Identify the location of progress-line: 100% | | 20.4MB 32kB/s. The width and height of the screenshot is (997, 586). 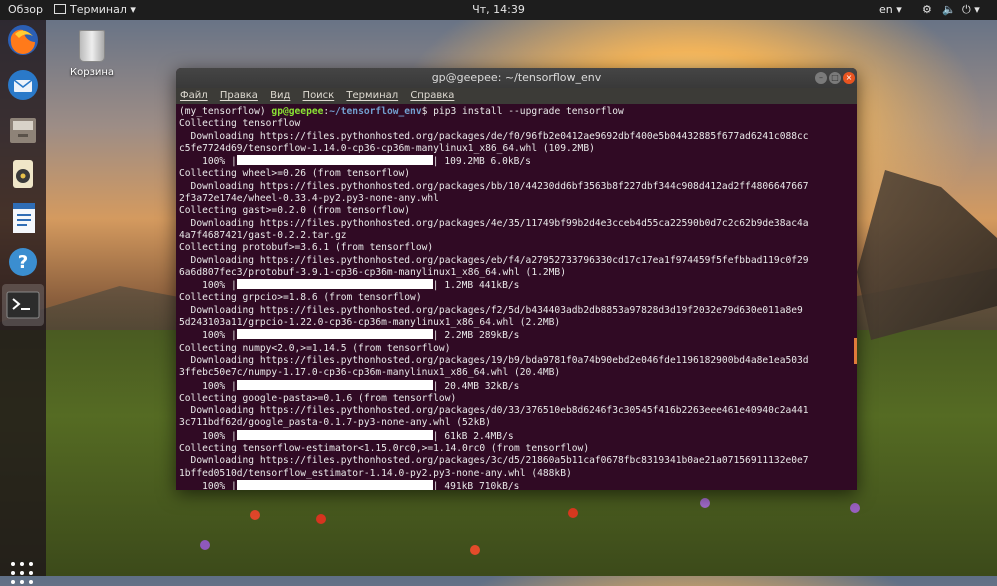
(517, 386).